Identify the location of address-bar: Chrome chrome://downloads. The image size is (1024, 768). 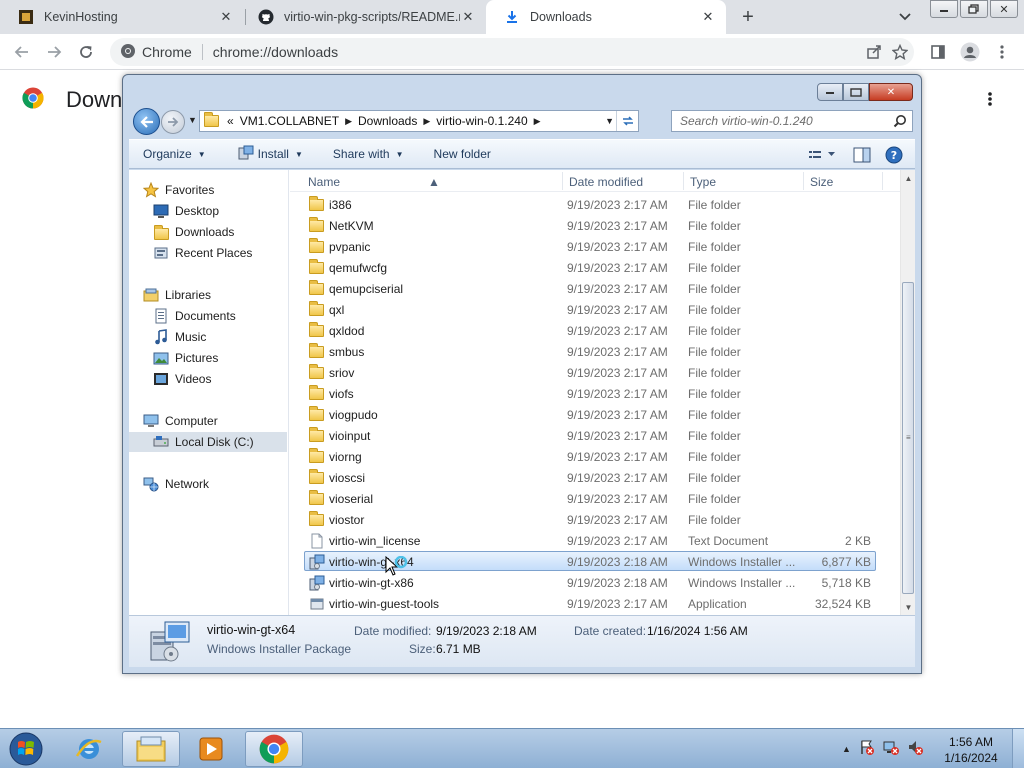
(512, 52).